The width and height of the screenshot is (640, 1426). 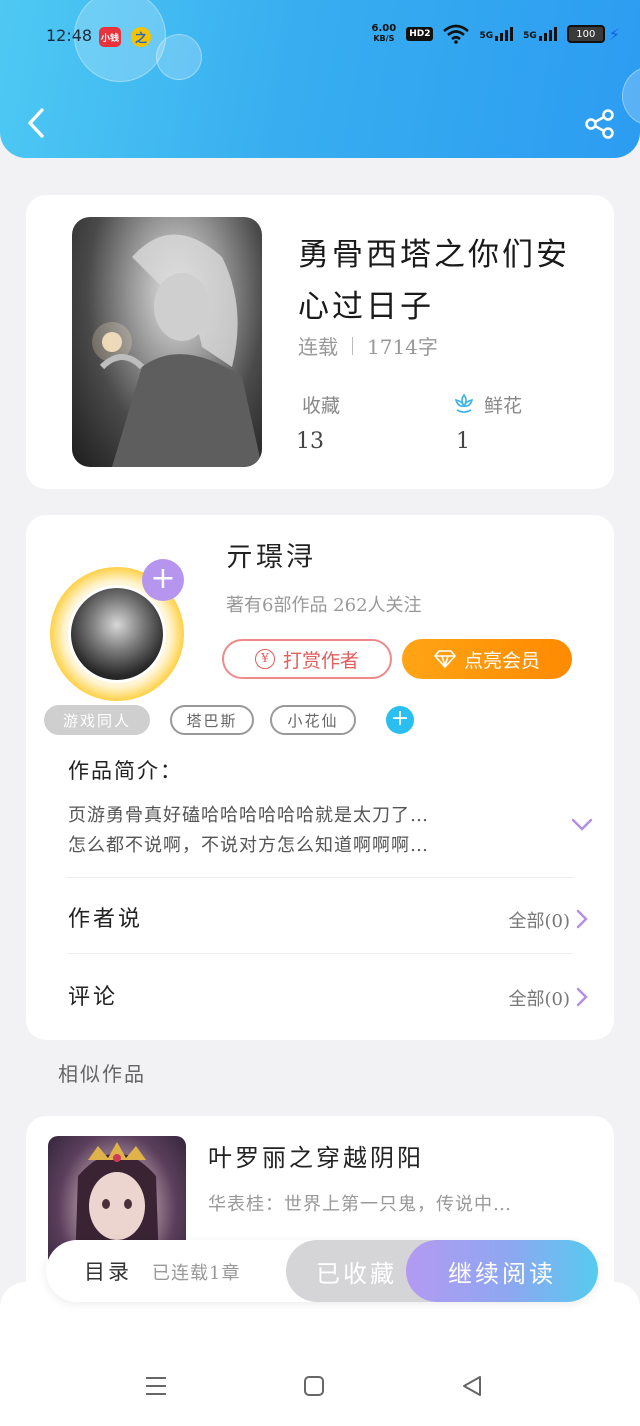 What do you see at coordinates (93, 997) in the screenshot?
I see `comments-label: 评论` at bounding box center [93, 997].